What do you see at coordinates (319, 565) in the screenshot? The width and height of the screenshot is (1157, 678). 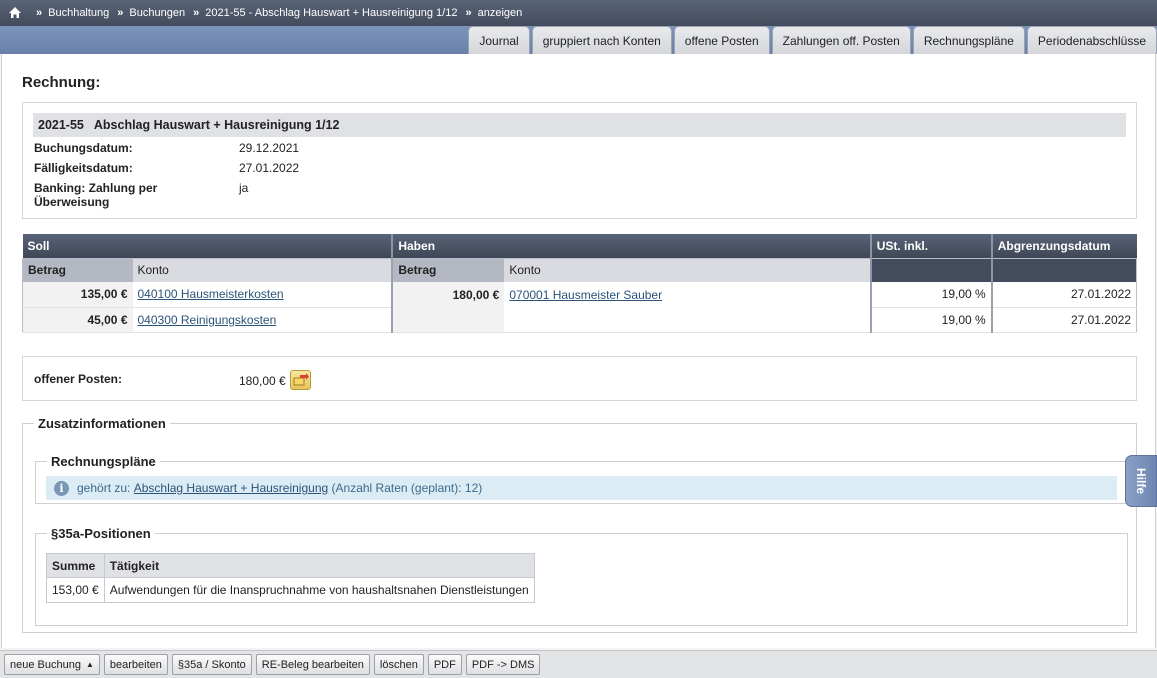 I see `s35a-activity-header: Tätigkeit` at bounding box center [319, 565].